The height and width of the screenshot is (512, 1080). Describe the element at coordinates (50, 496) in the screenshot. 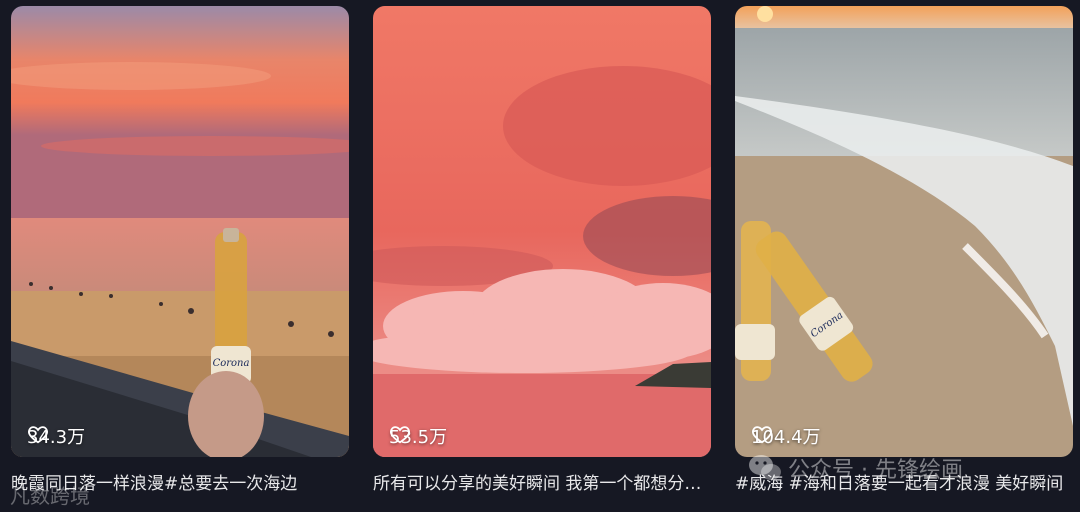

I see `watermark-left: 凡数跨境` at that location.